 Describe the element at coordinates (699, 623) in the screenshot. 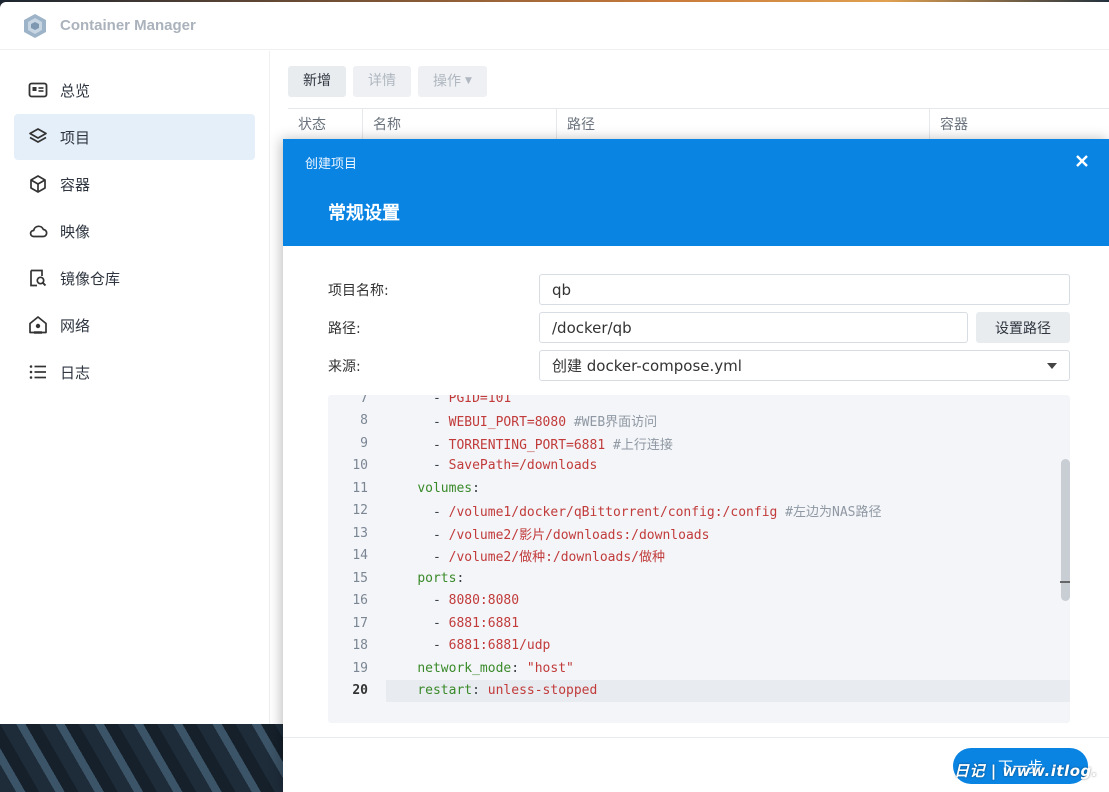

I see `code-line: 17 - 6881:6881` at that location.